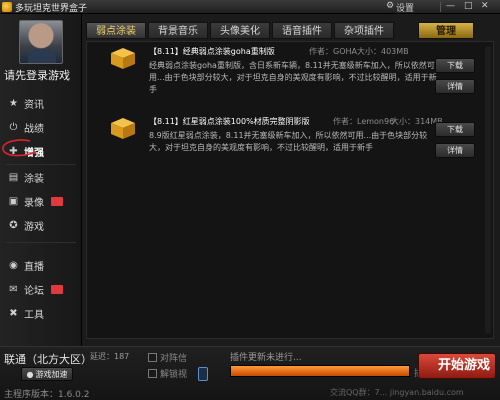 This screenshot has height=400, width=500. What do you see at coordinates (250, 7) in the screenshot?
I see `title-bar: 多玩坦克世界盒子 ⚙ 设置 — □ ✕` at bounding box center [250, 7].